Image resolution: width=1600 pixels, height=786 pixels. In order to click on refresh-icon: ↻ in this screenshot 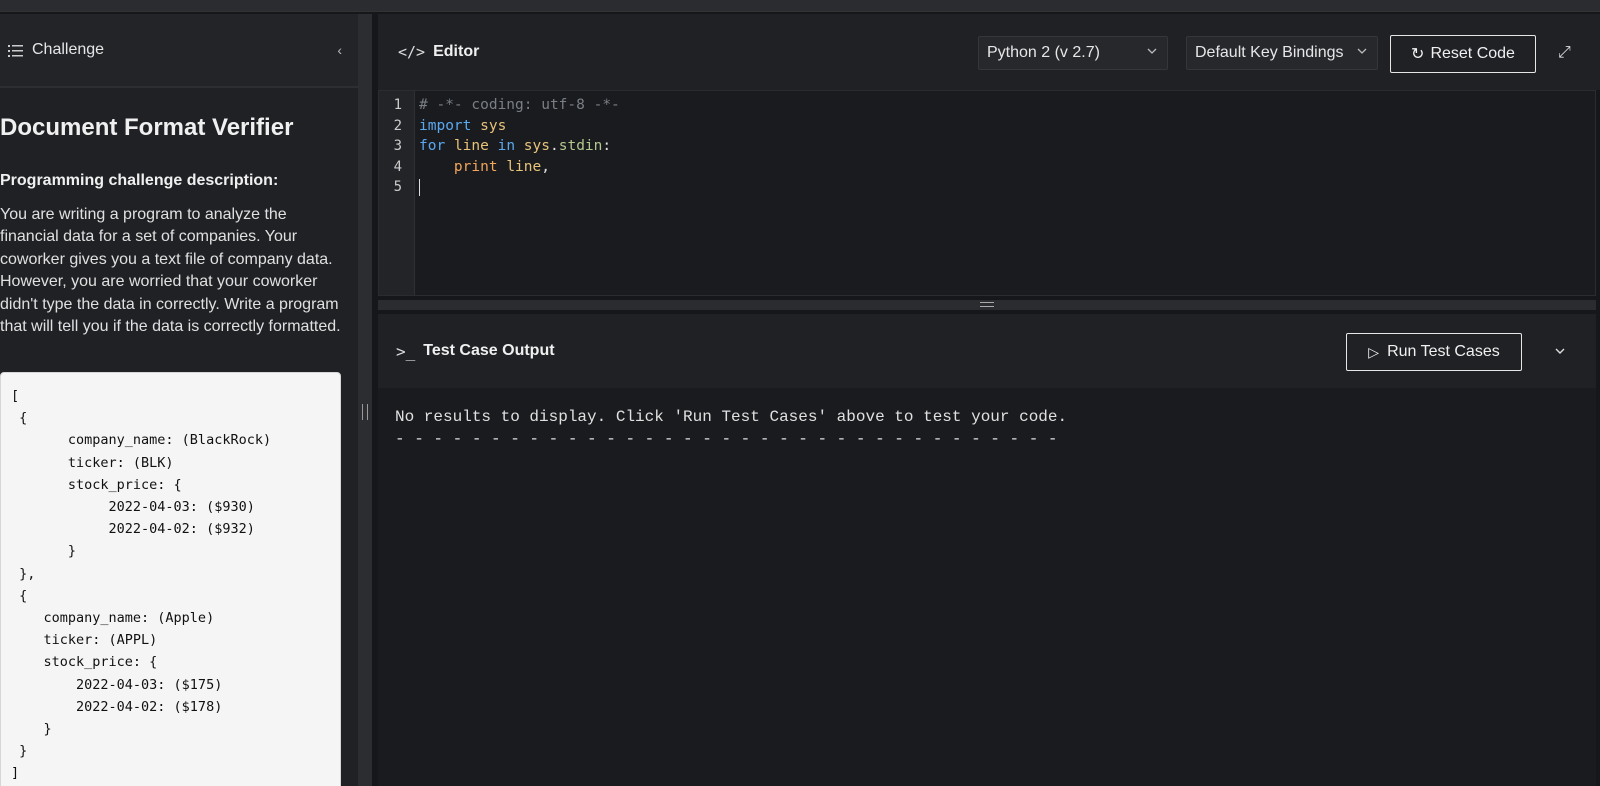, I will do `click(1418, 54)`.